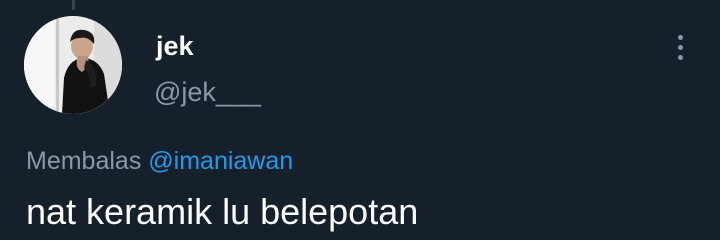  What do you see at coordinates (222, 211) in the screenshot?
I see `tweet-text: nat keramik lu belepotan` at bounding box center [222, 211].